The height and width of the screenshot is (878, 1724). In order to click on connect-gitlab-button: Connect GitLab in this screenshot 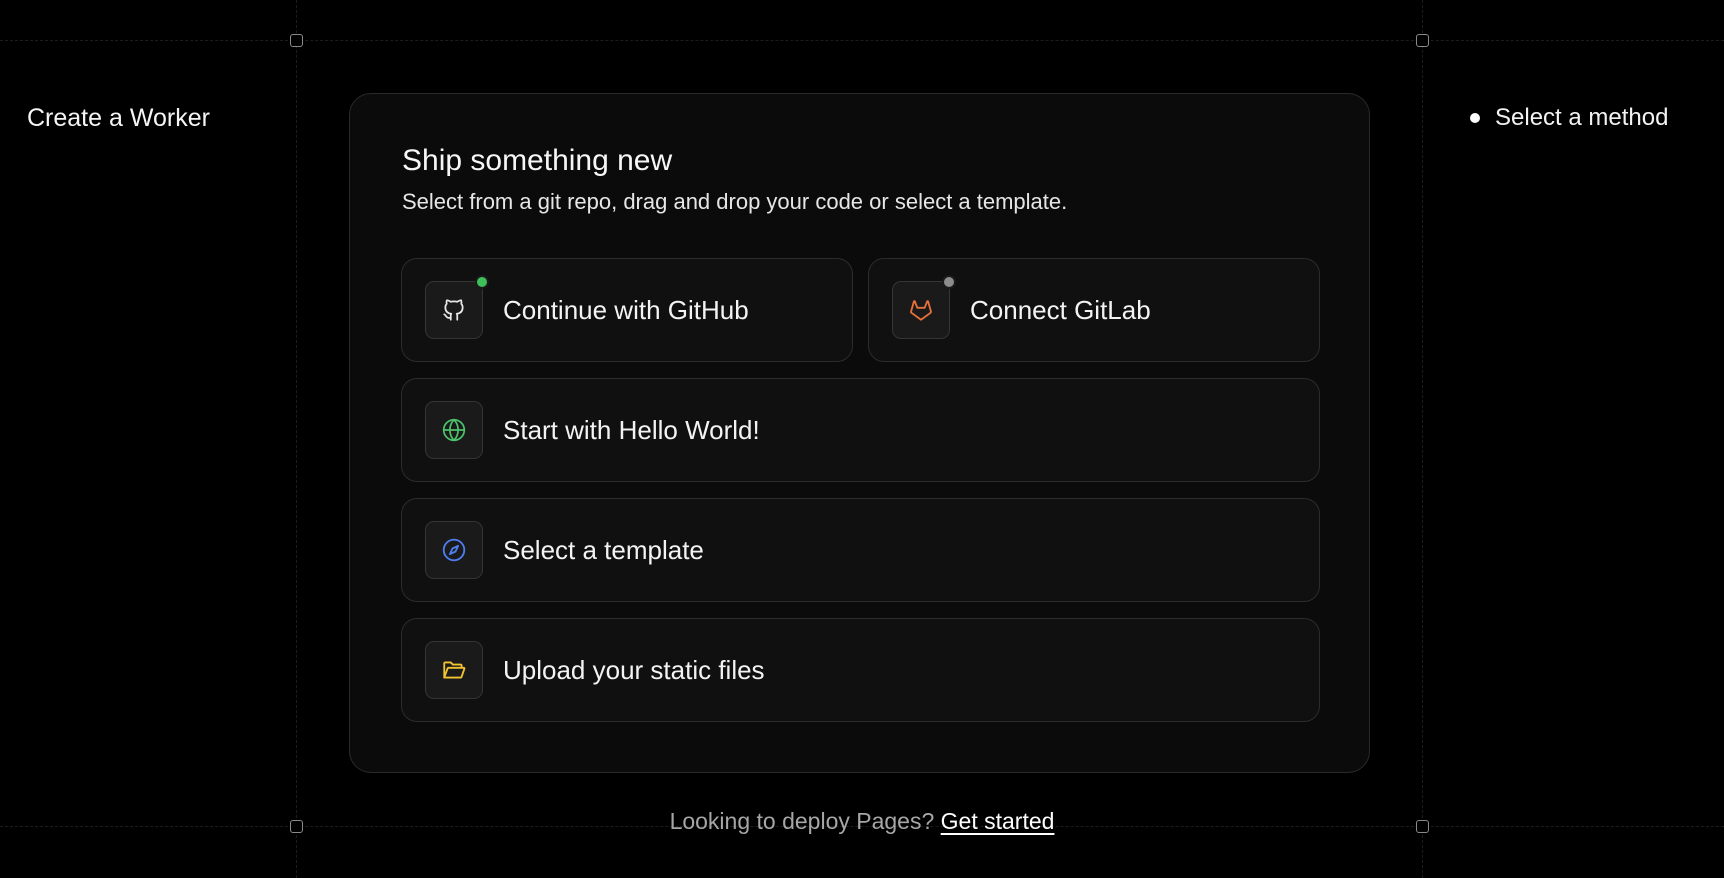, I will do `click(1094, 310)`.